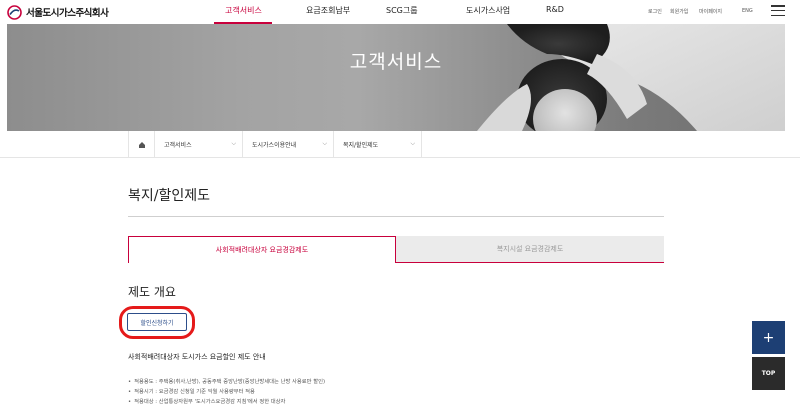 Image resolution: width=800 pixels, height=411 pixels. What do you see at coordinates (328, 10) in the screenshot?
I see `nav-bill-payment: 요금조회납부` at bounding box center [328, 10].